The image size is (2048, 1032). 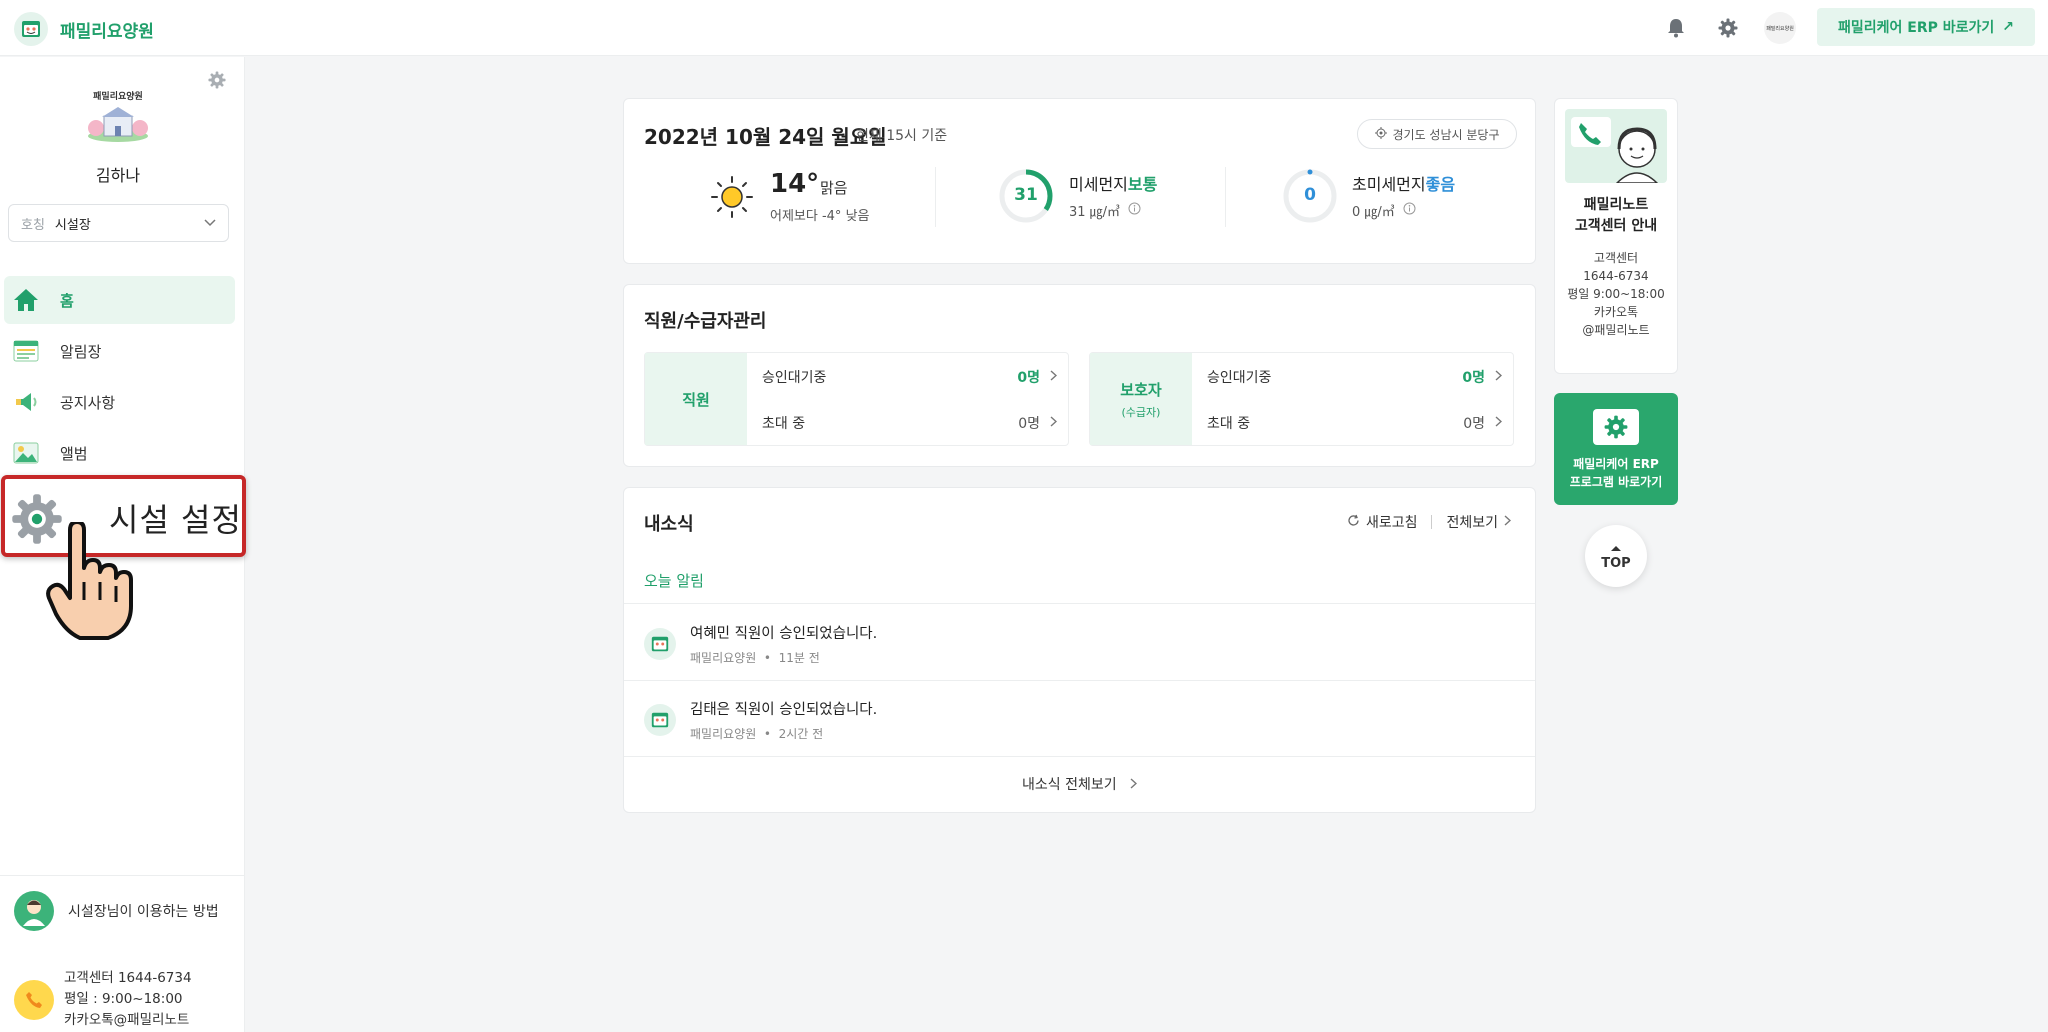 What do you see at coordinates (72, 225) in the screenshot?
I see `role-value: 시설장` at bounding box center [72, 225].